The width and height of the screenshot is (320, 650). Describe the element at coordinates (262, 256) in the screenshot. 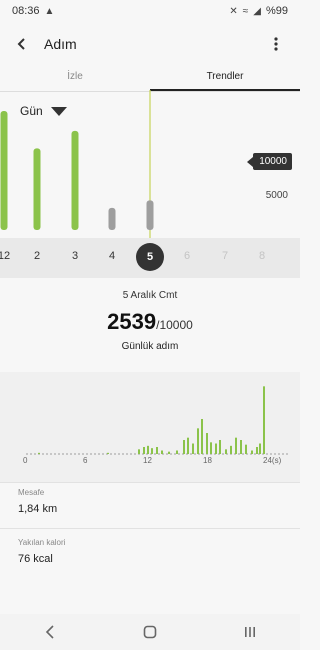

I see `day-label-8: 8` at that location.